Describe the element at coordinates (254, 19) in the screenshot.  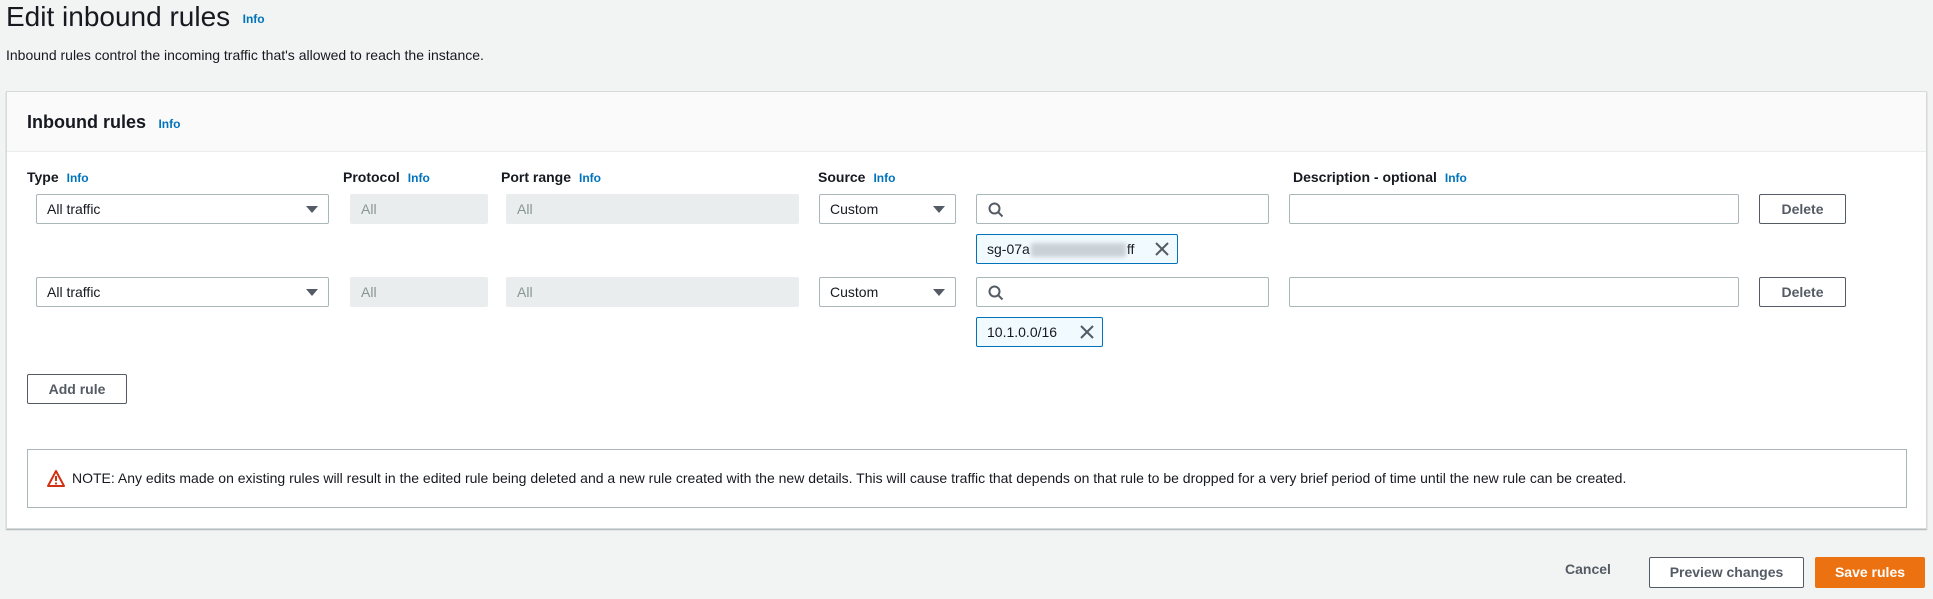
I see `page-title-info-link: Info` at that location.